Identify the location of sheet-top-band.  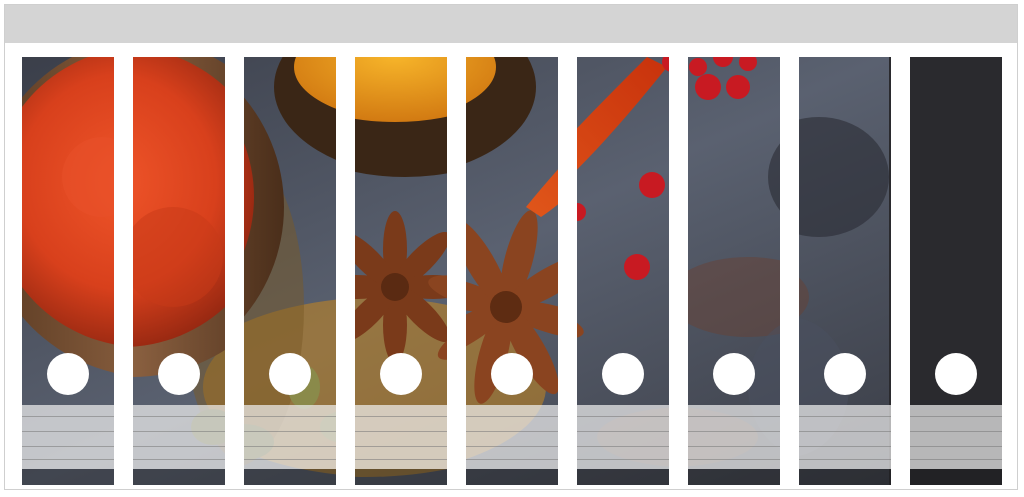
(511, 24).